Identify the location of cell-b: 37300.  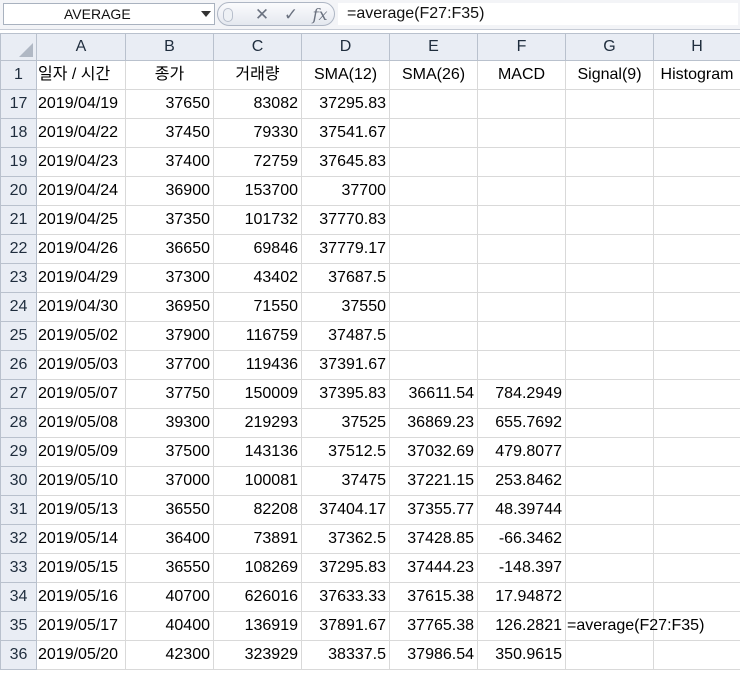
(169, 278).